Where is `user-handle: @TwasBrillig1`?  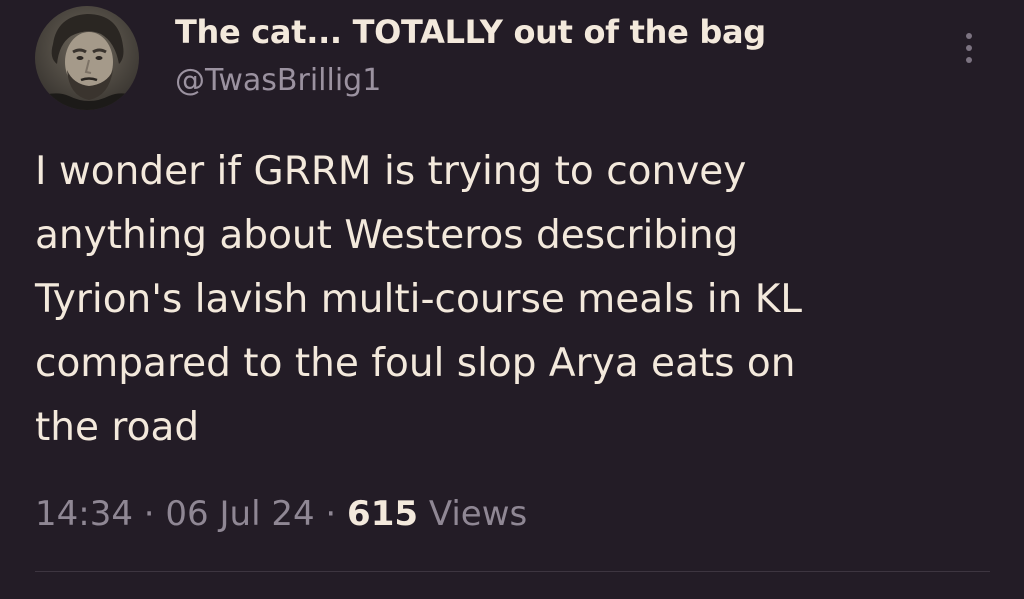 user-handle: @TwasBrillig1 is located at coordinates (278, 81).